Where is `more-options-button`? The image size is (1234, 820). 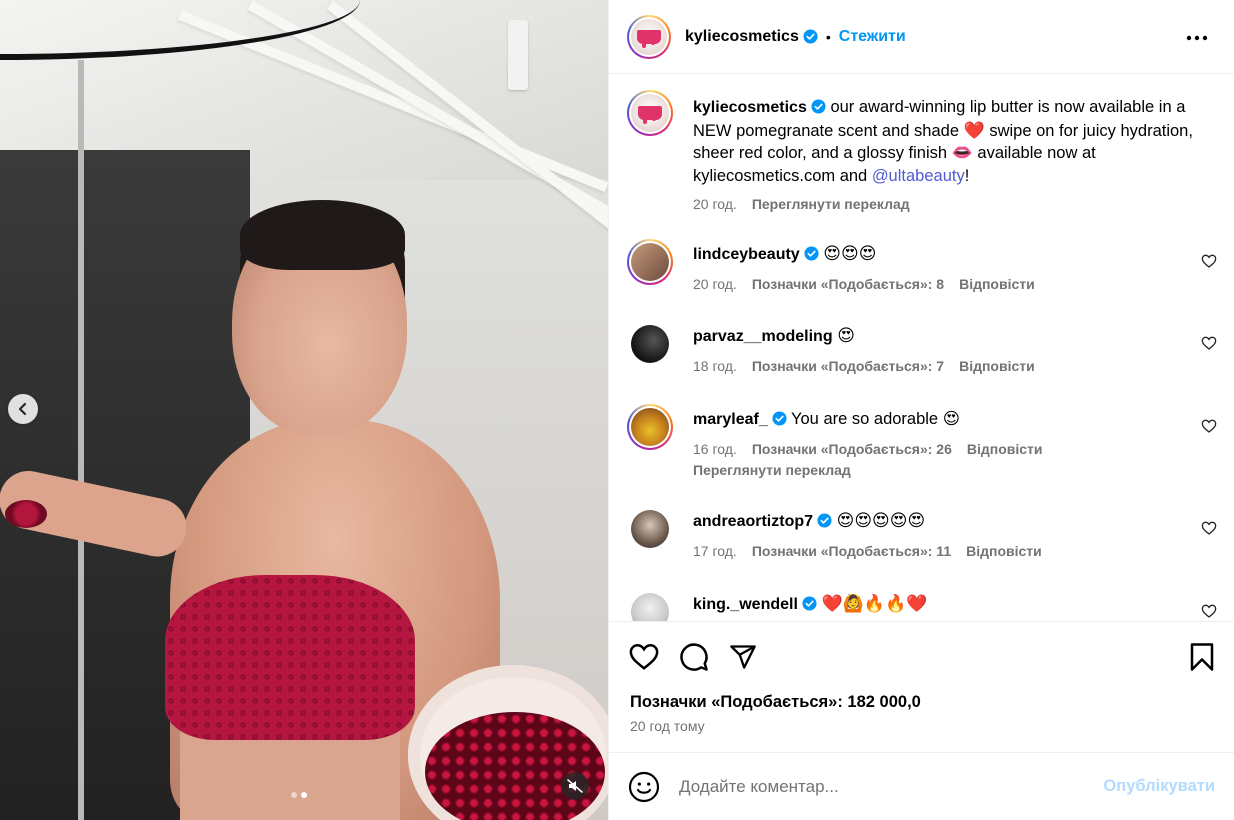 more-options-button is located at coordinates (1197, 38).